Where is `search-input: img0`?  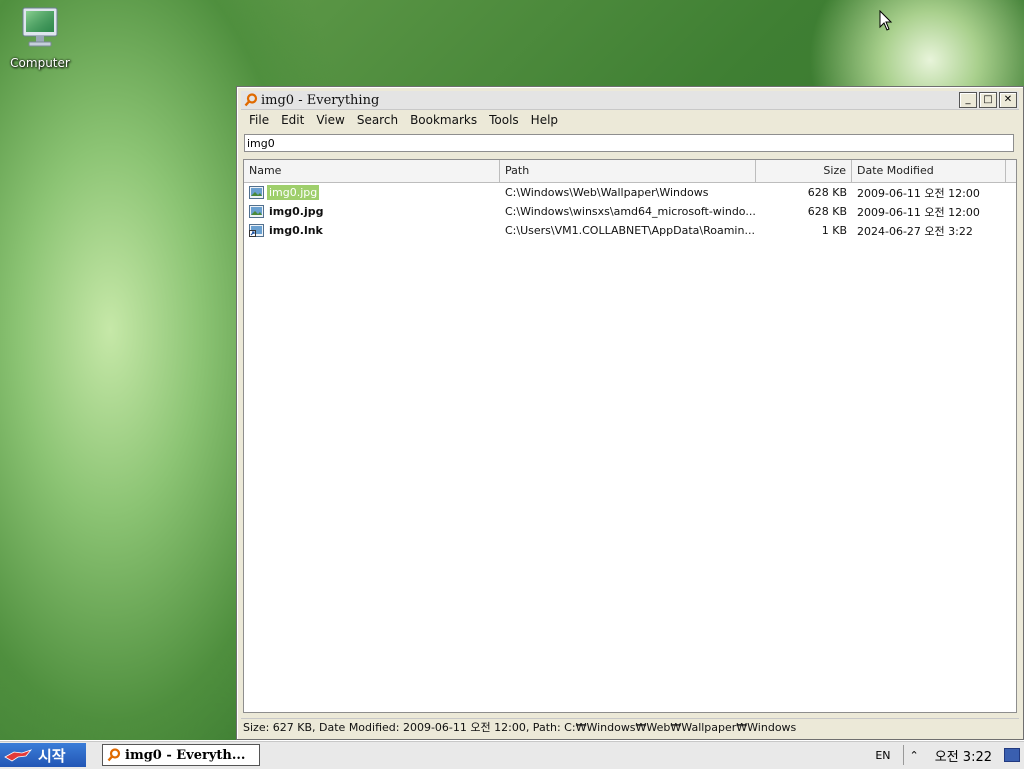 search-input: img0 is located at coordinates (629, 143).